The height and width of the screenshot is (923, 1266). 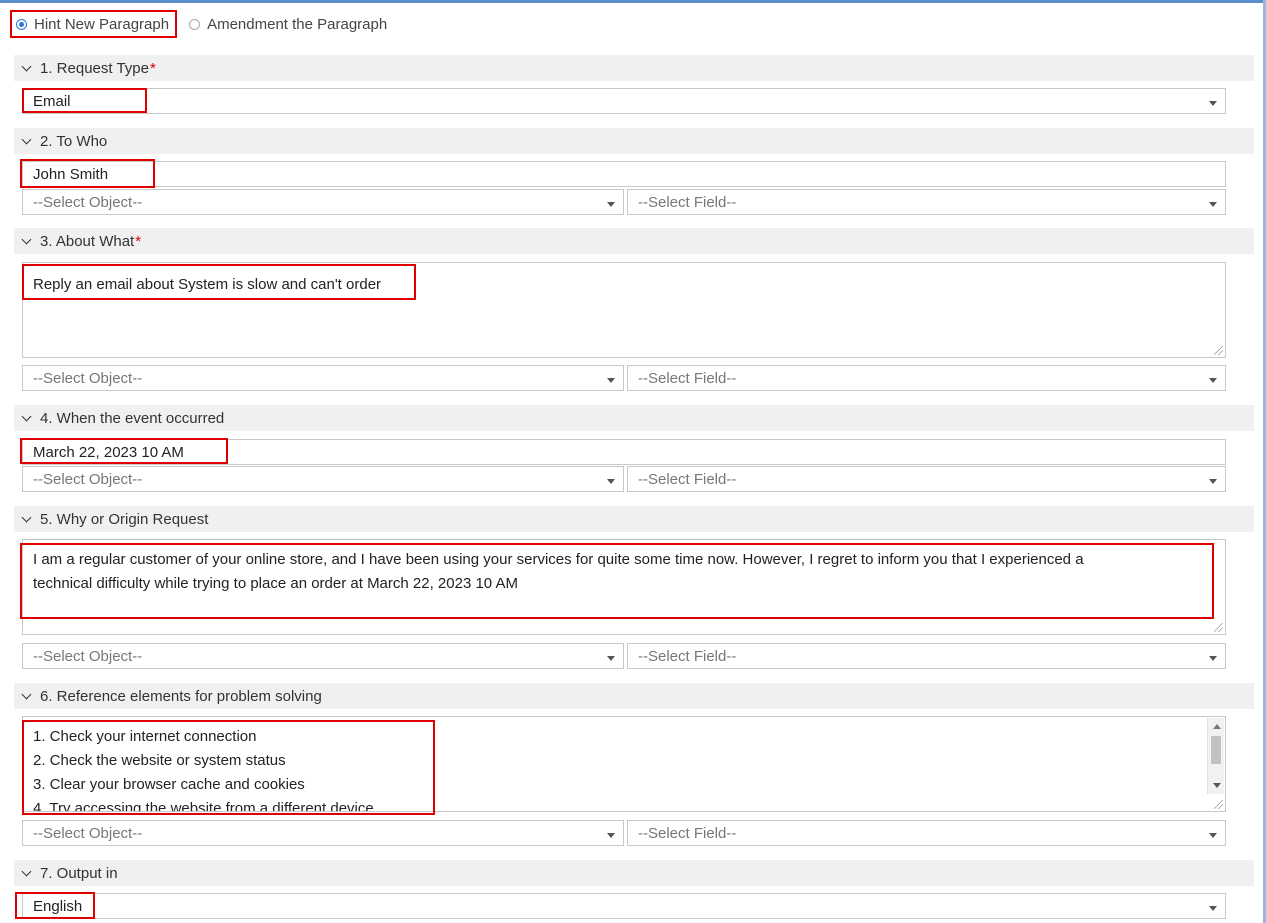 What do you see at coordinates (87, 241) in the screenshot?
I see `section-title: 3. About What` at bounding box center [87, 241].